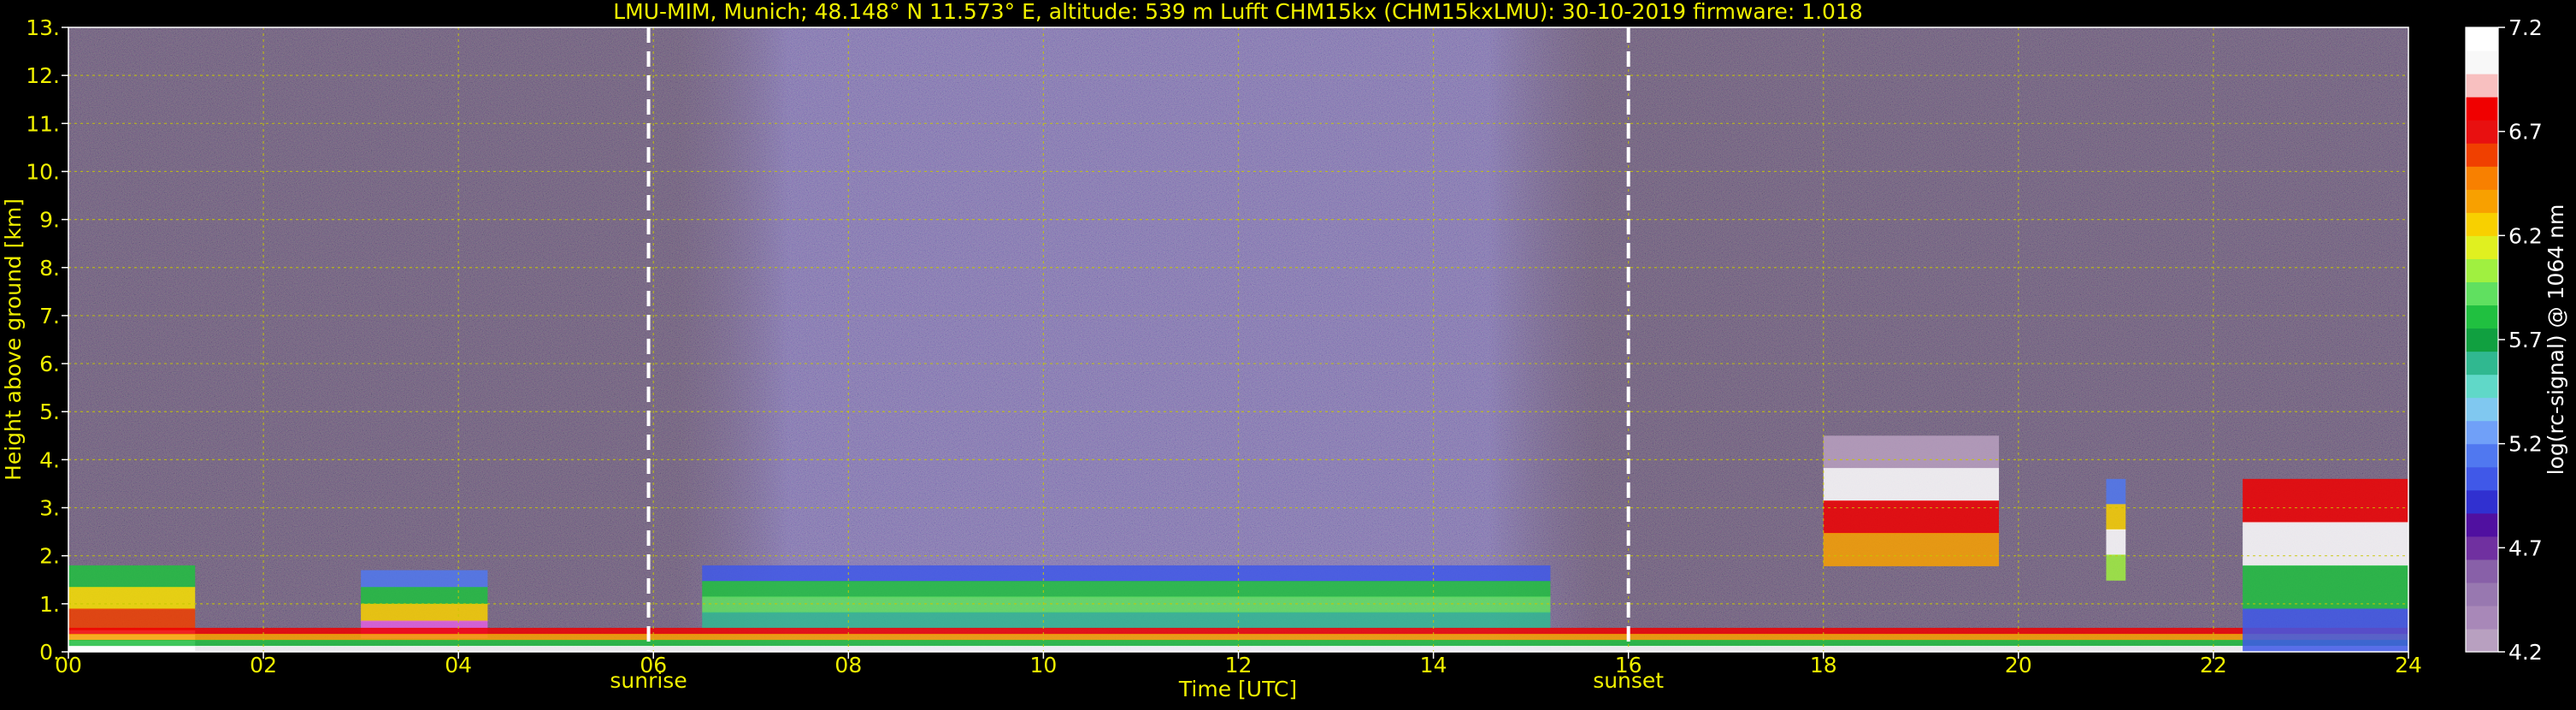 This screenshot has width=2576, height=710. What do you see at coordinates (1044, 665) in the screenshot?
I see `x-tick-label: 10` at bounding box center [1044, 665].